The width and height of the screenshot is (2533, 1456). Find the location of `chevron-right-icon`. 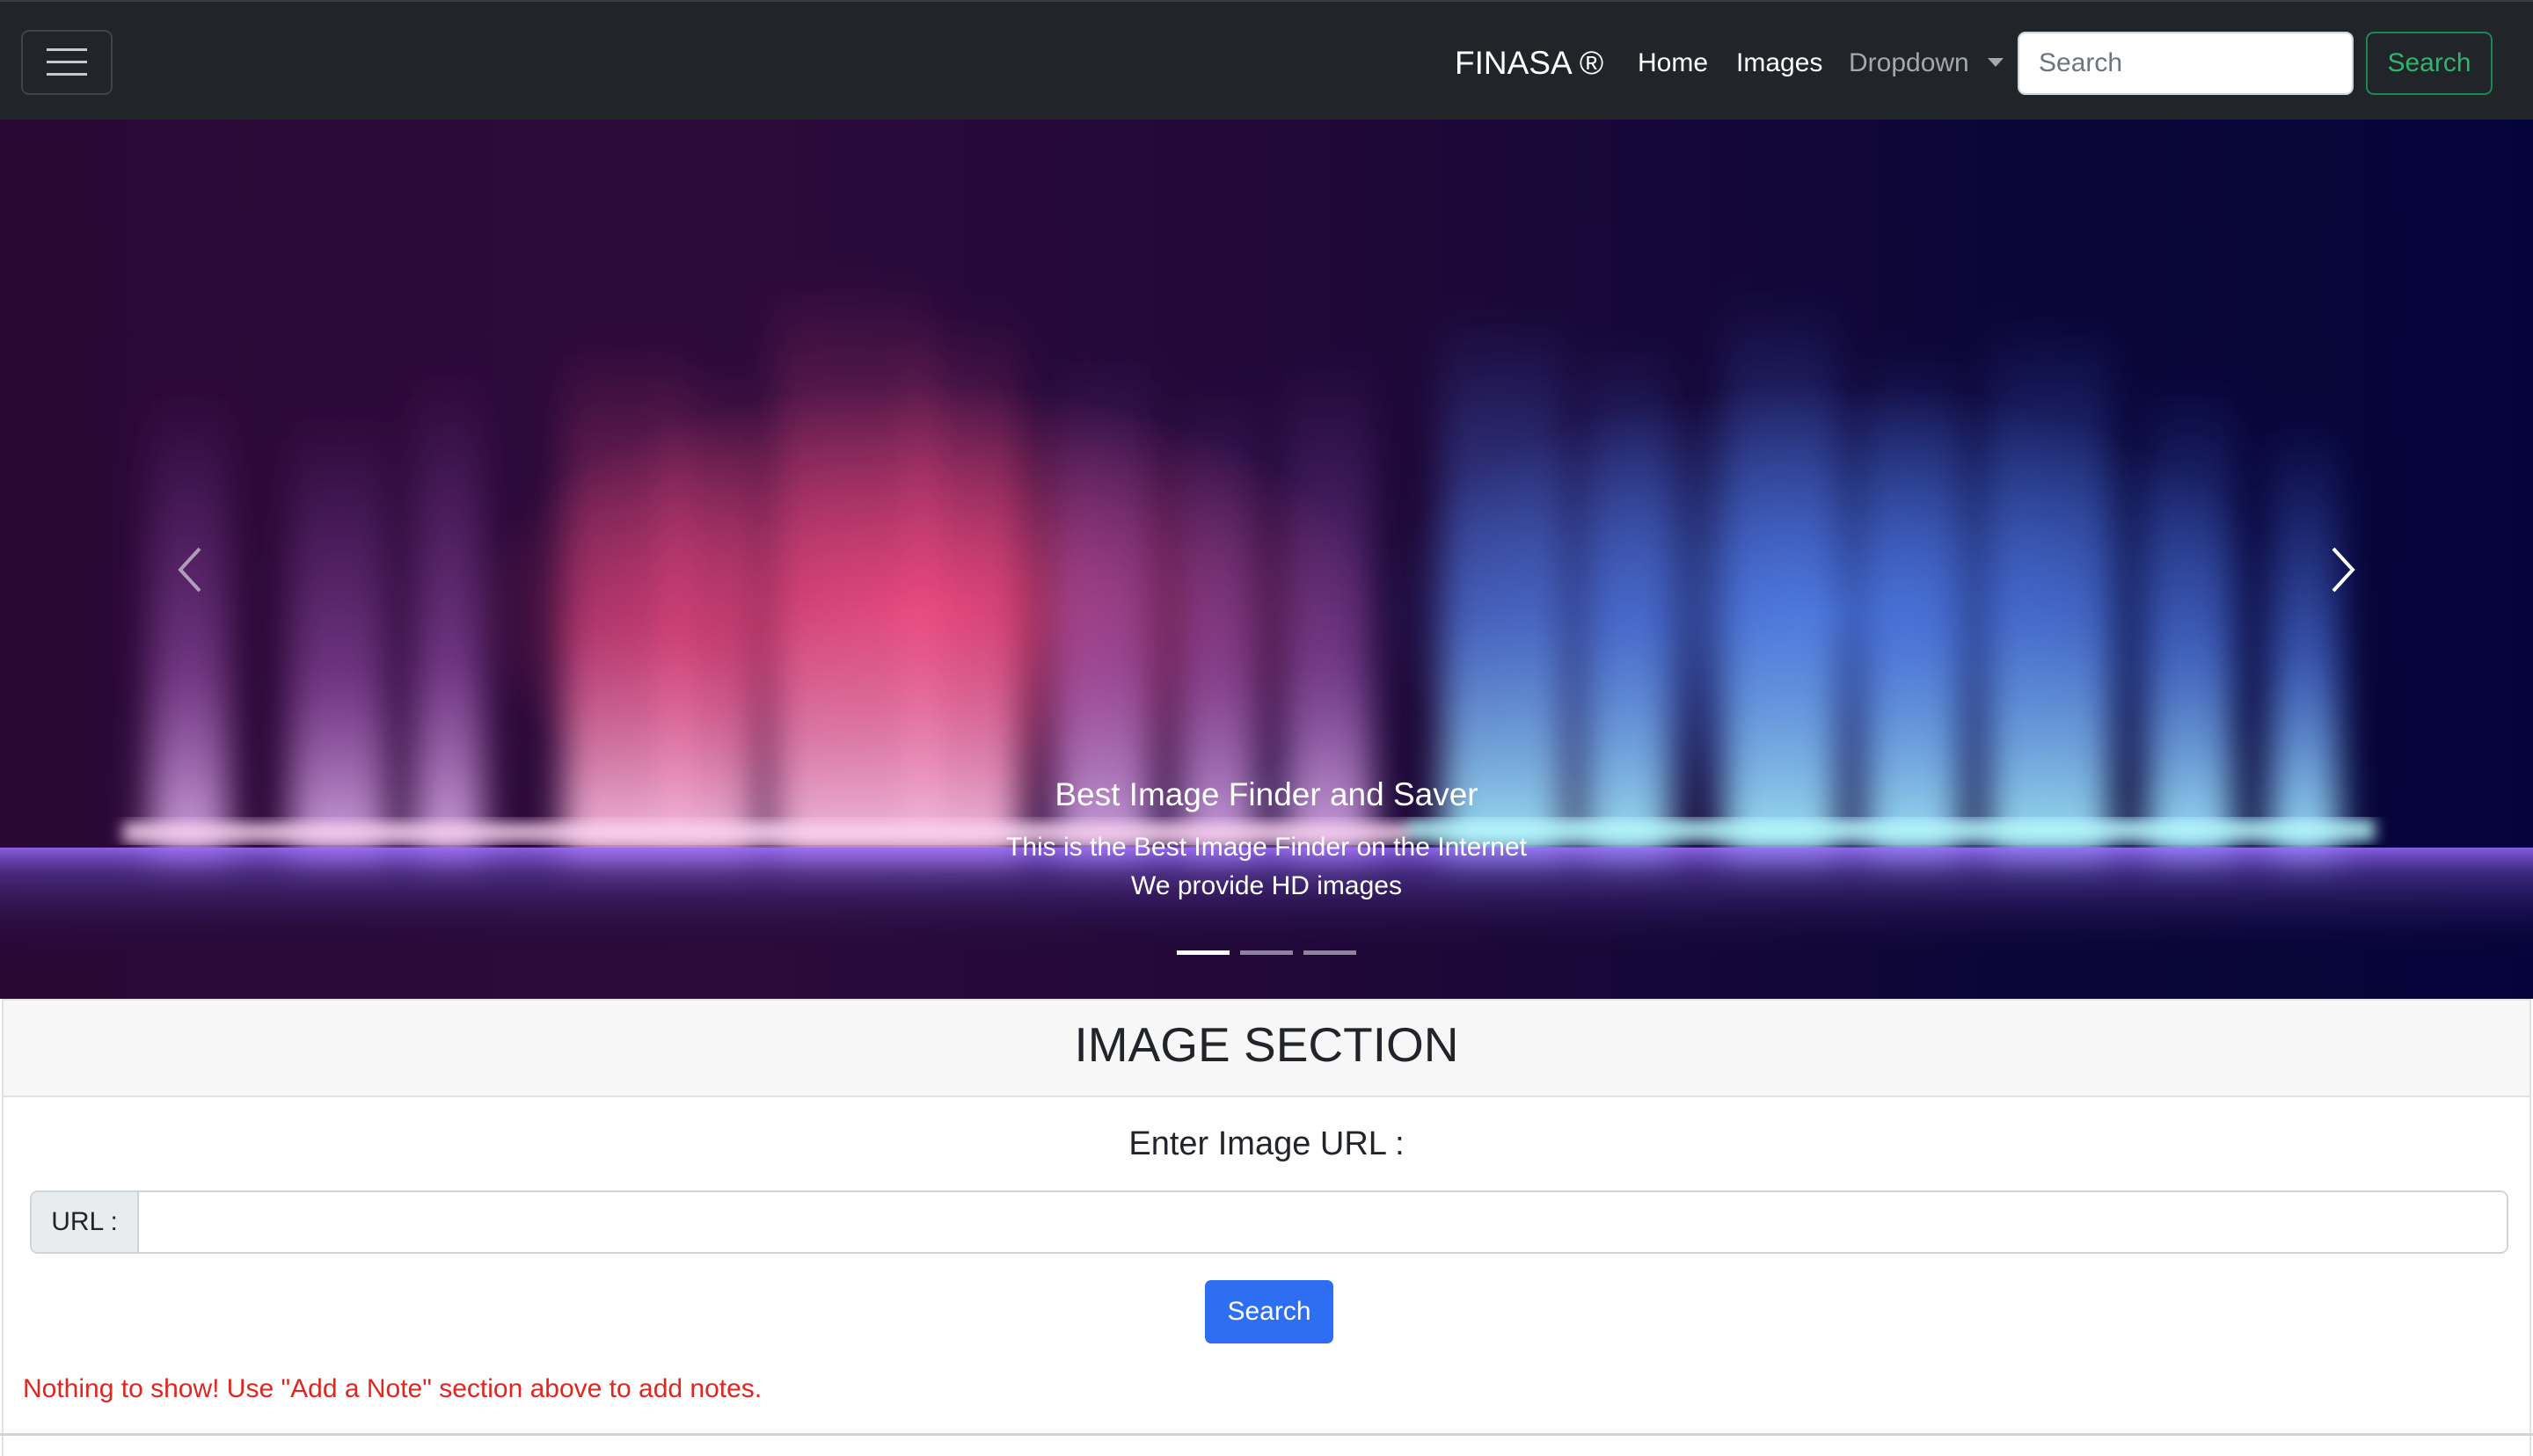

chevron-right-icon is located at coordinates (2343, 570).